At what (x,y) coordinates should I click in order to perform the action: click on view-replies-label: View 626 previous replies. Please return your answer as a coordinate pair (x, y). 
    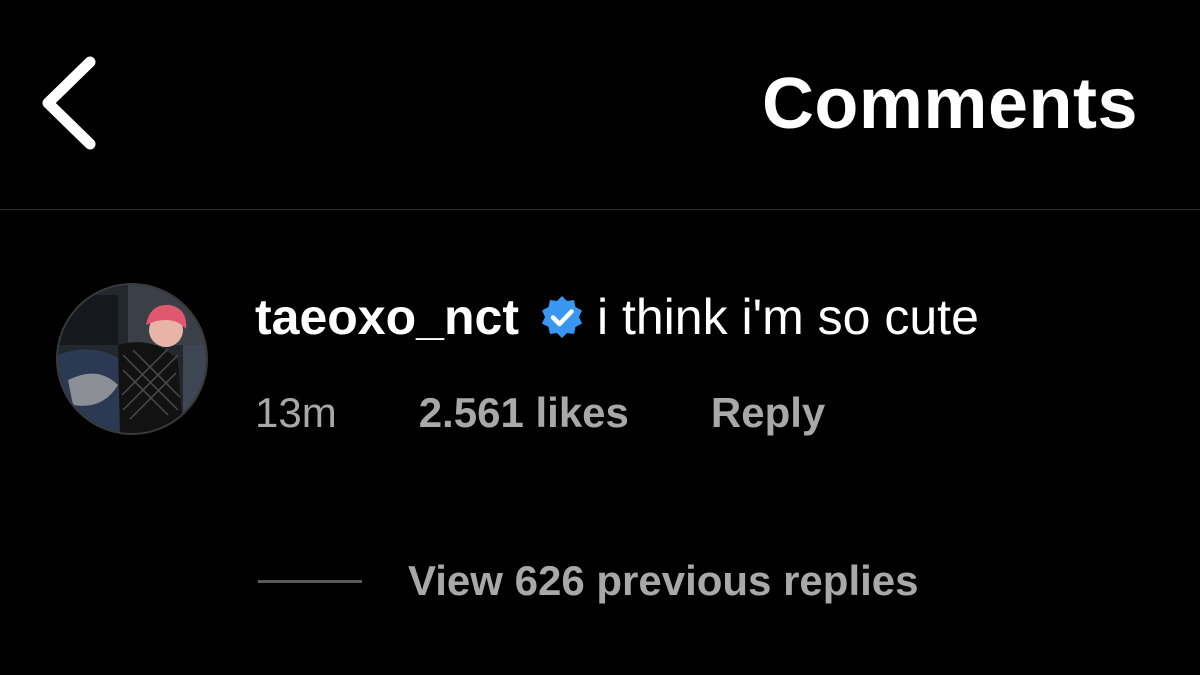
    Looking at the image, I should click on (663, 580).